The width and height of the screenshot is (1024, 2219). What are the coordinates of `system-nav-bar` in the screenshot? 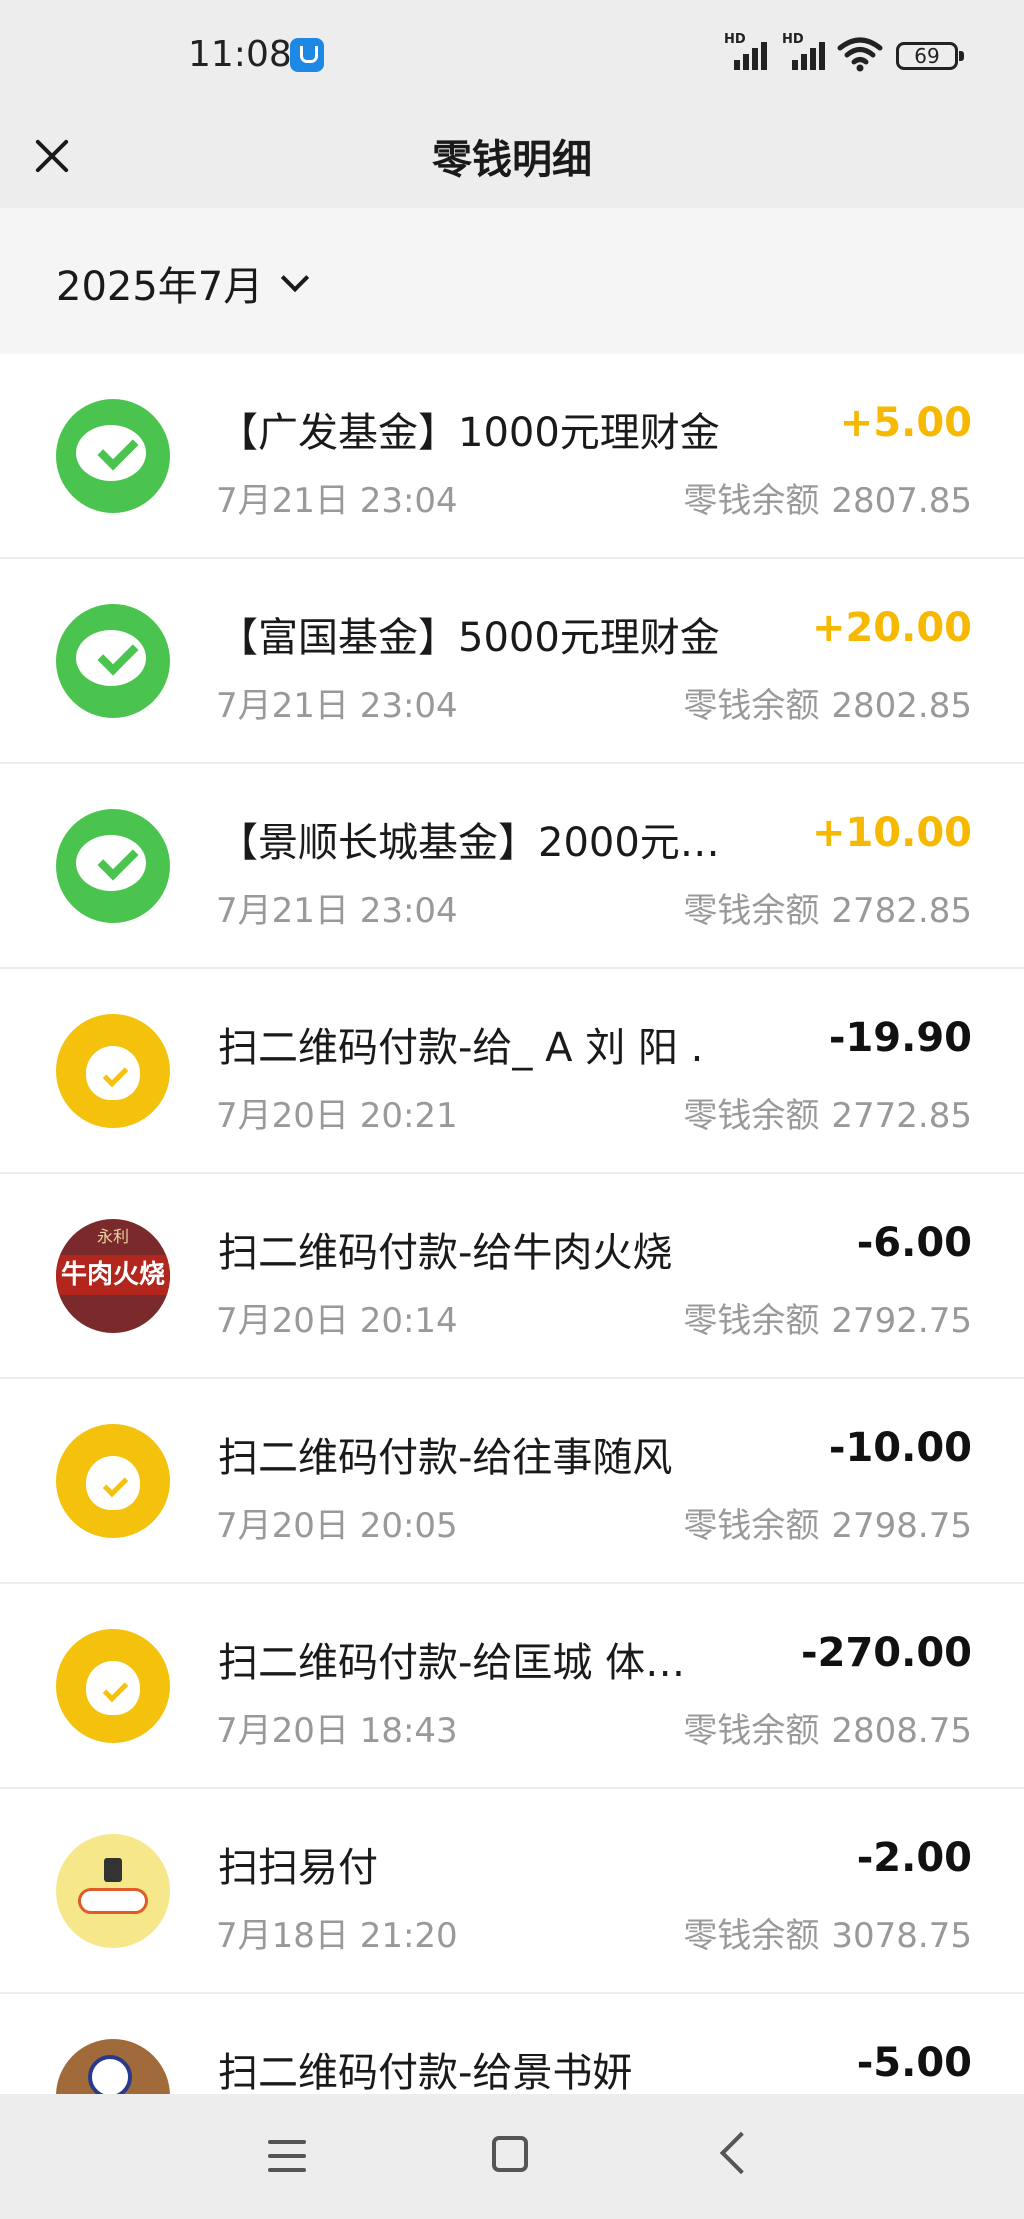 It's located at (512, 2156).